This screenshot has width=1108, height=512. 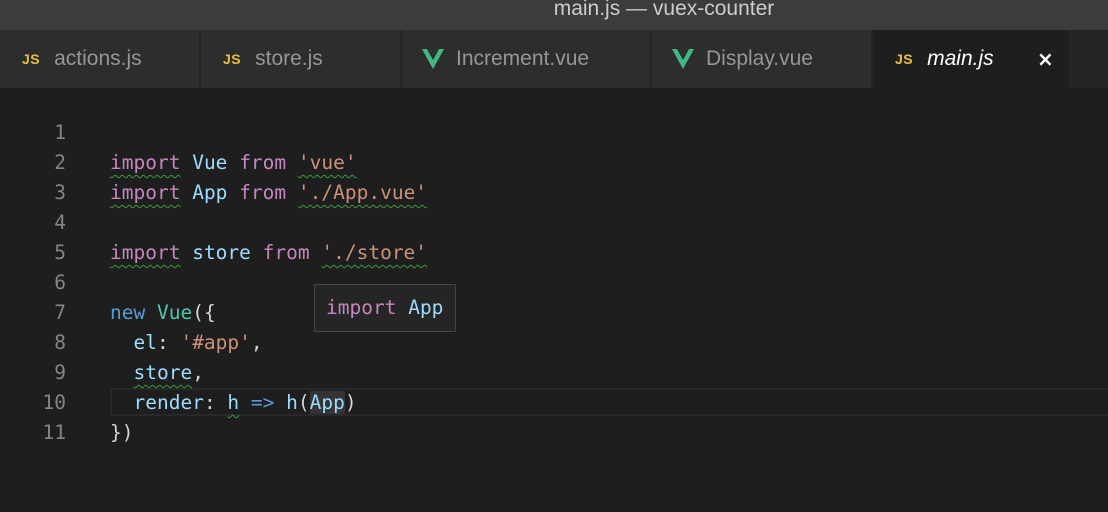 What do you see at coordinates (554, 176) in the screenshot?
I see `code-line: 3` at bounding box center [554, 176].